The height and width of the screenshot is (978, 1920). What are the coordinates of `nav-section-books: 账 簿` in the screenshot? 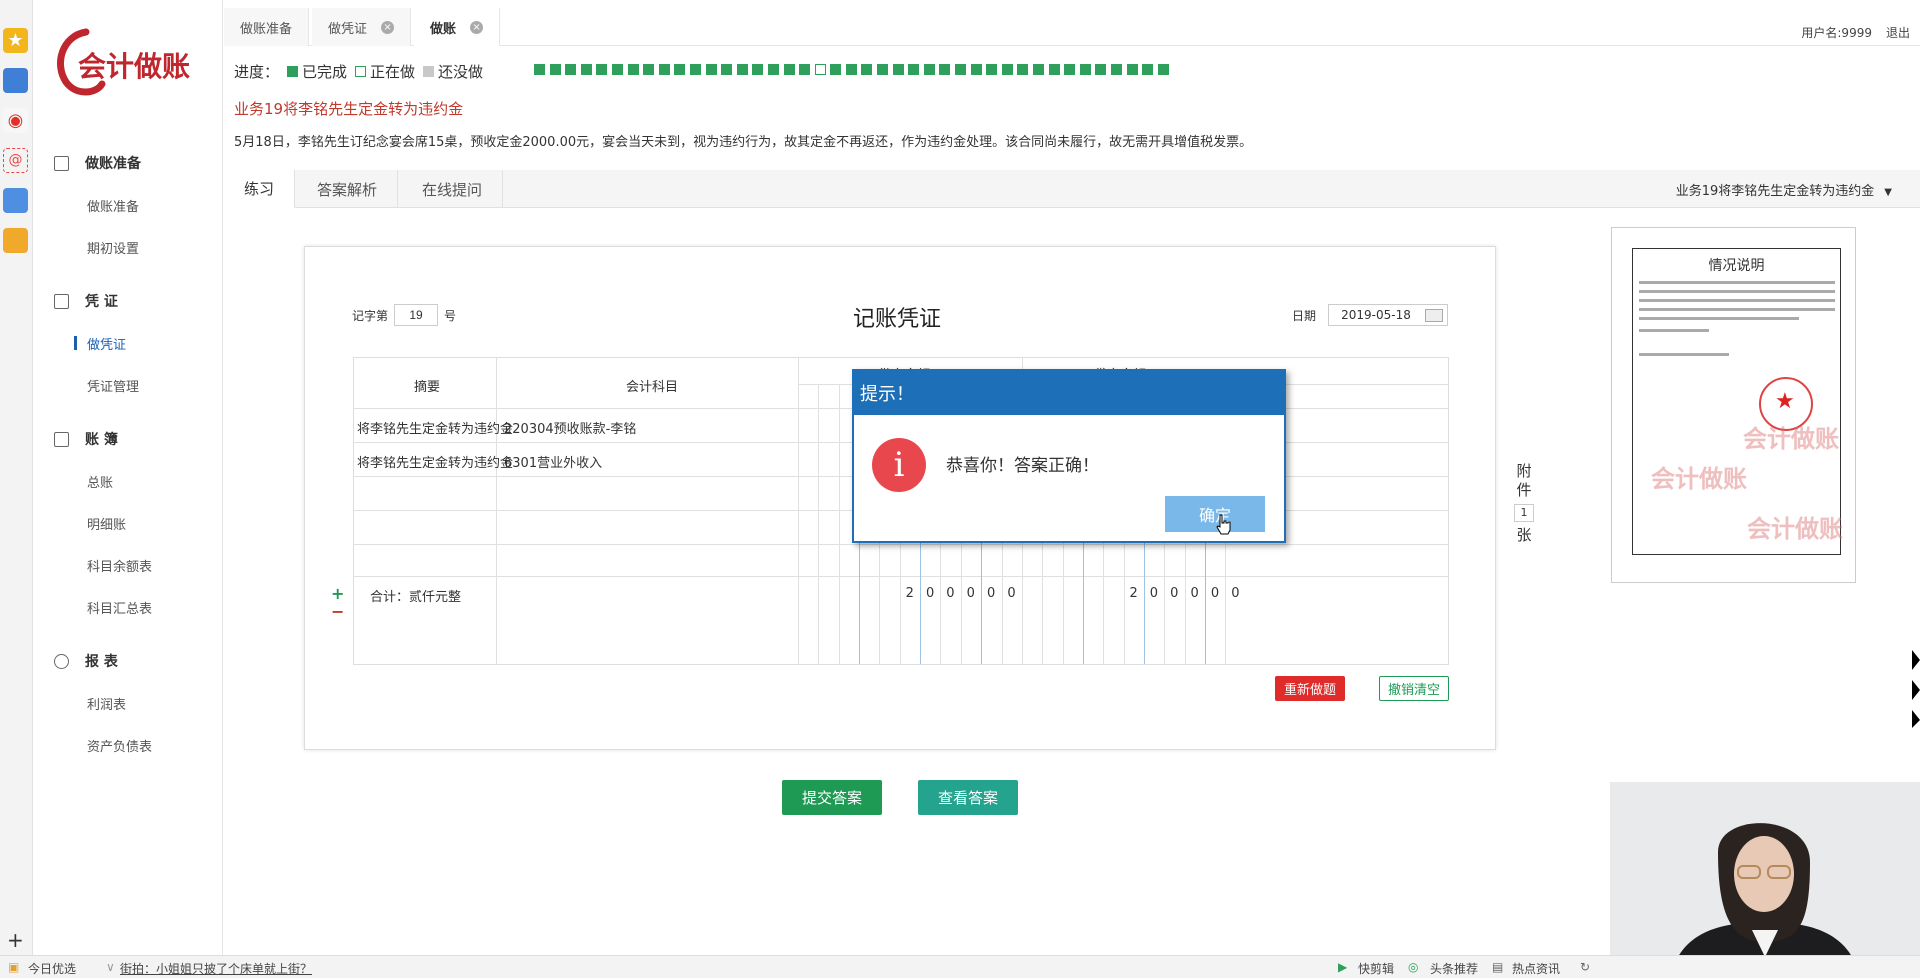 It's located at (86, 439).